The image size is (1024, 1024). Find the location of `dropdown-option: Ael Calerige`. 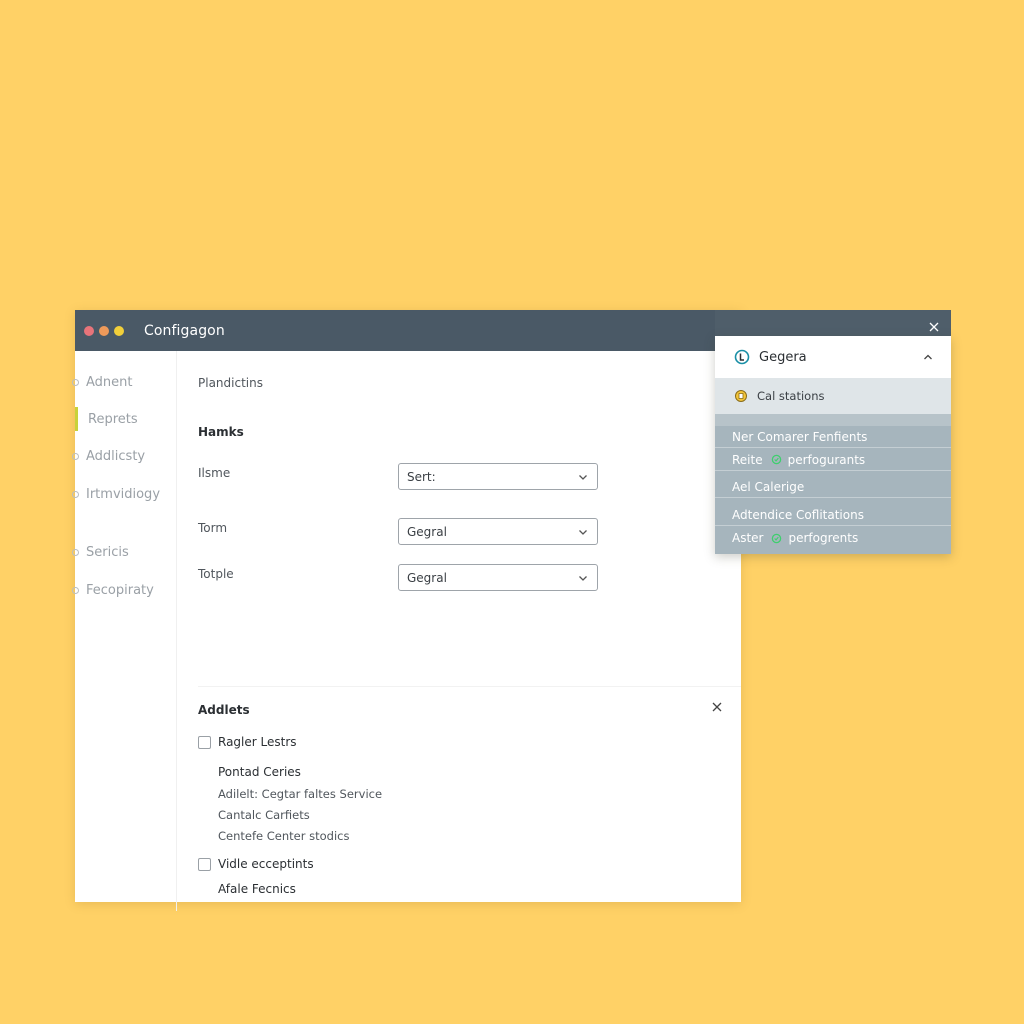

dropdown-option: Ael Calerige is located at coordinates (833, 487).